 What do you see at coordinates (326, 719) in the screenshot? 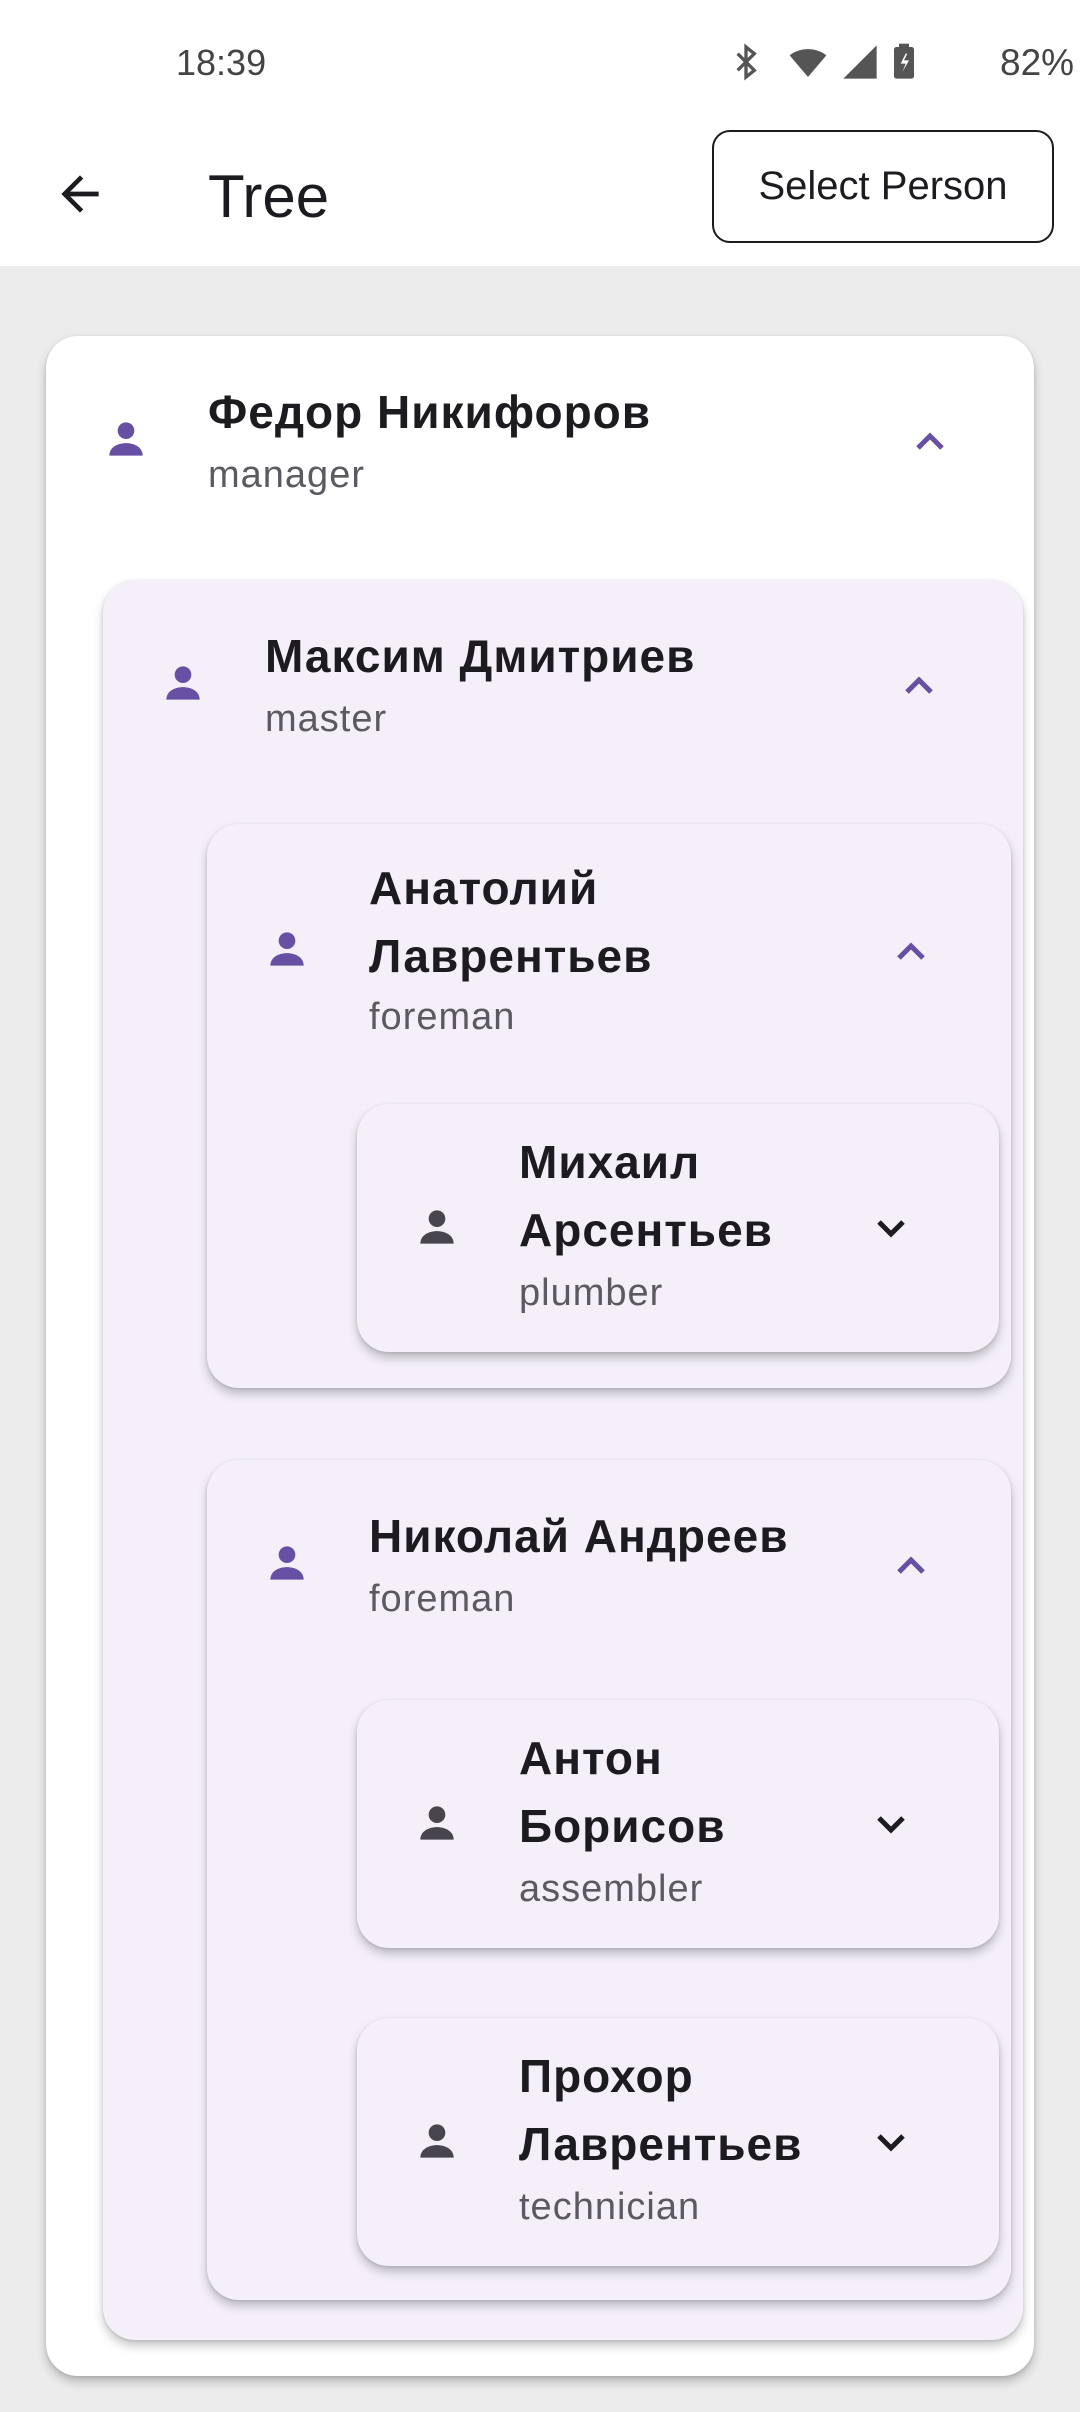
I see `person-role: master` at bounding box center [326, 719].